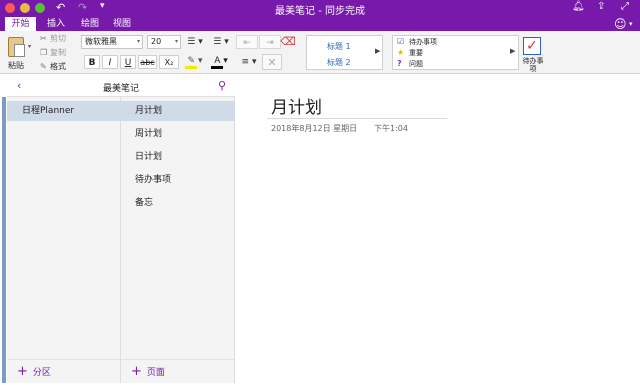 Image resolution: width=640 pixels, height=385 pixels. I want to click on eraser-icon: ⌫, so click(288, 41).